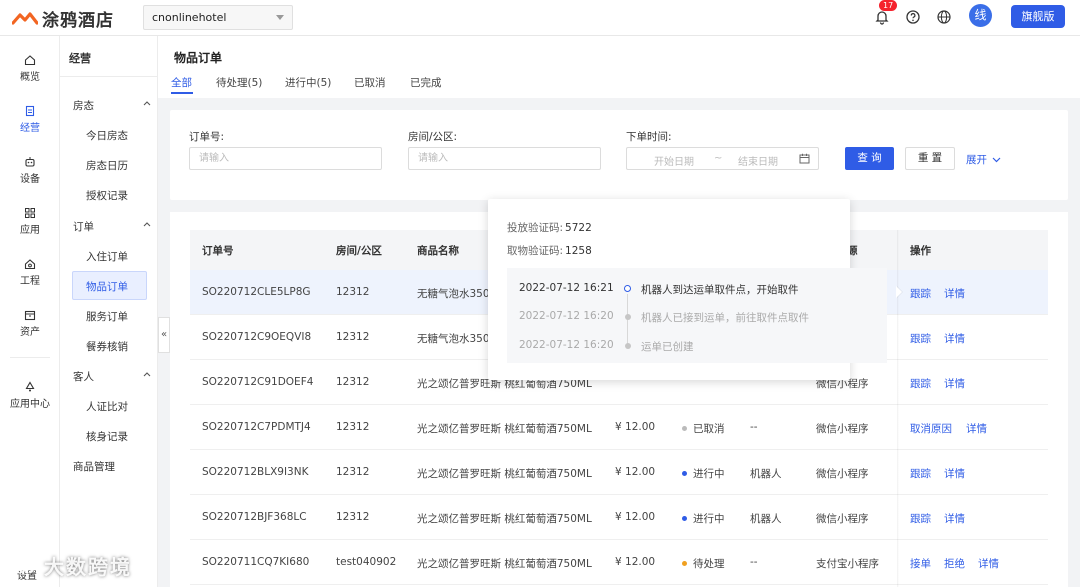  I want to click on subnav-item-goods-orders: 物品订单, so click(107, 286).